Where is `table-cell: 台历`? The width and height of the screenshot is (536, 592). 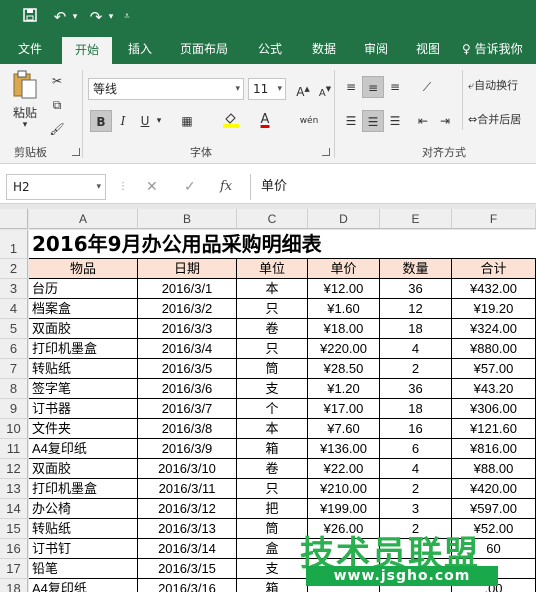 table-cell: 台历 is located at coordinates (83, 289).